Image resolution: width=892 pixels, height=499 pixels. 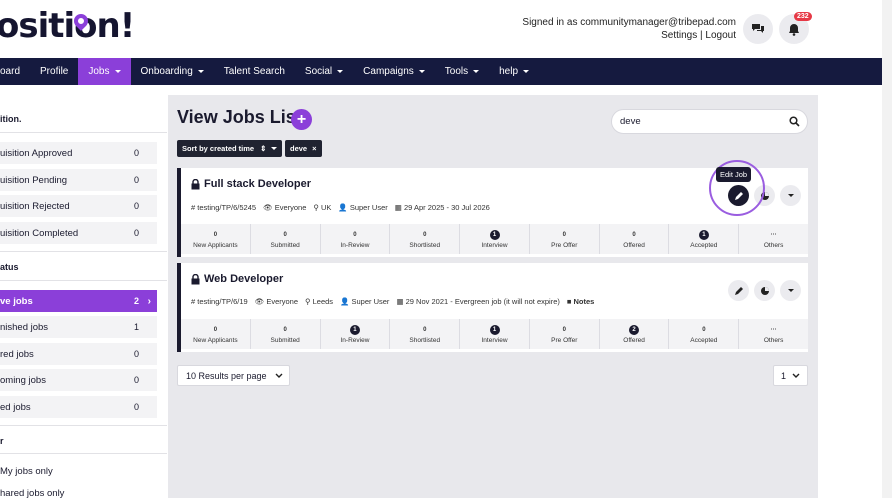 I want to click on stage-in-review: 0 In-Review, so click(x=356, y=239).